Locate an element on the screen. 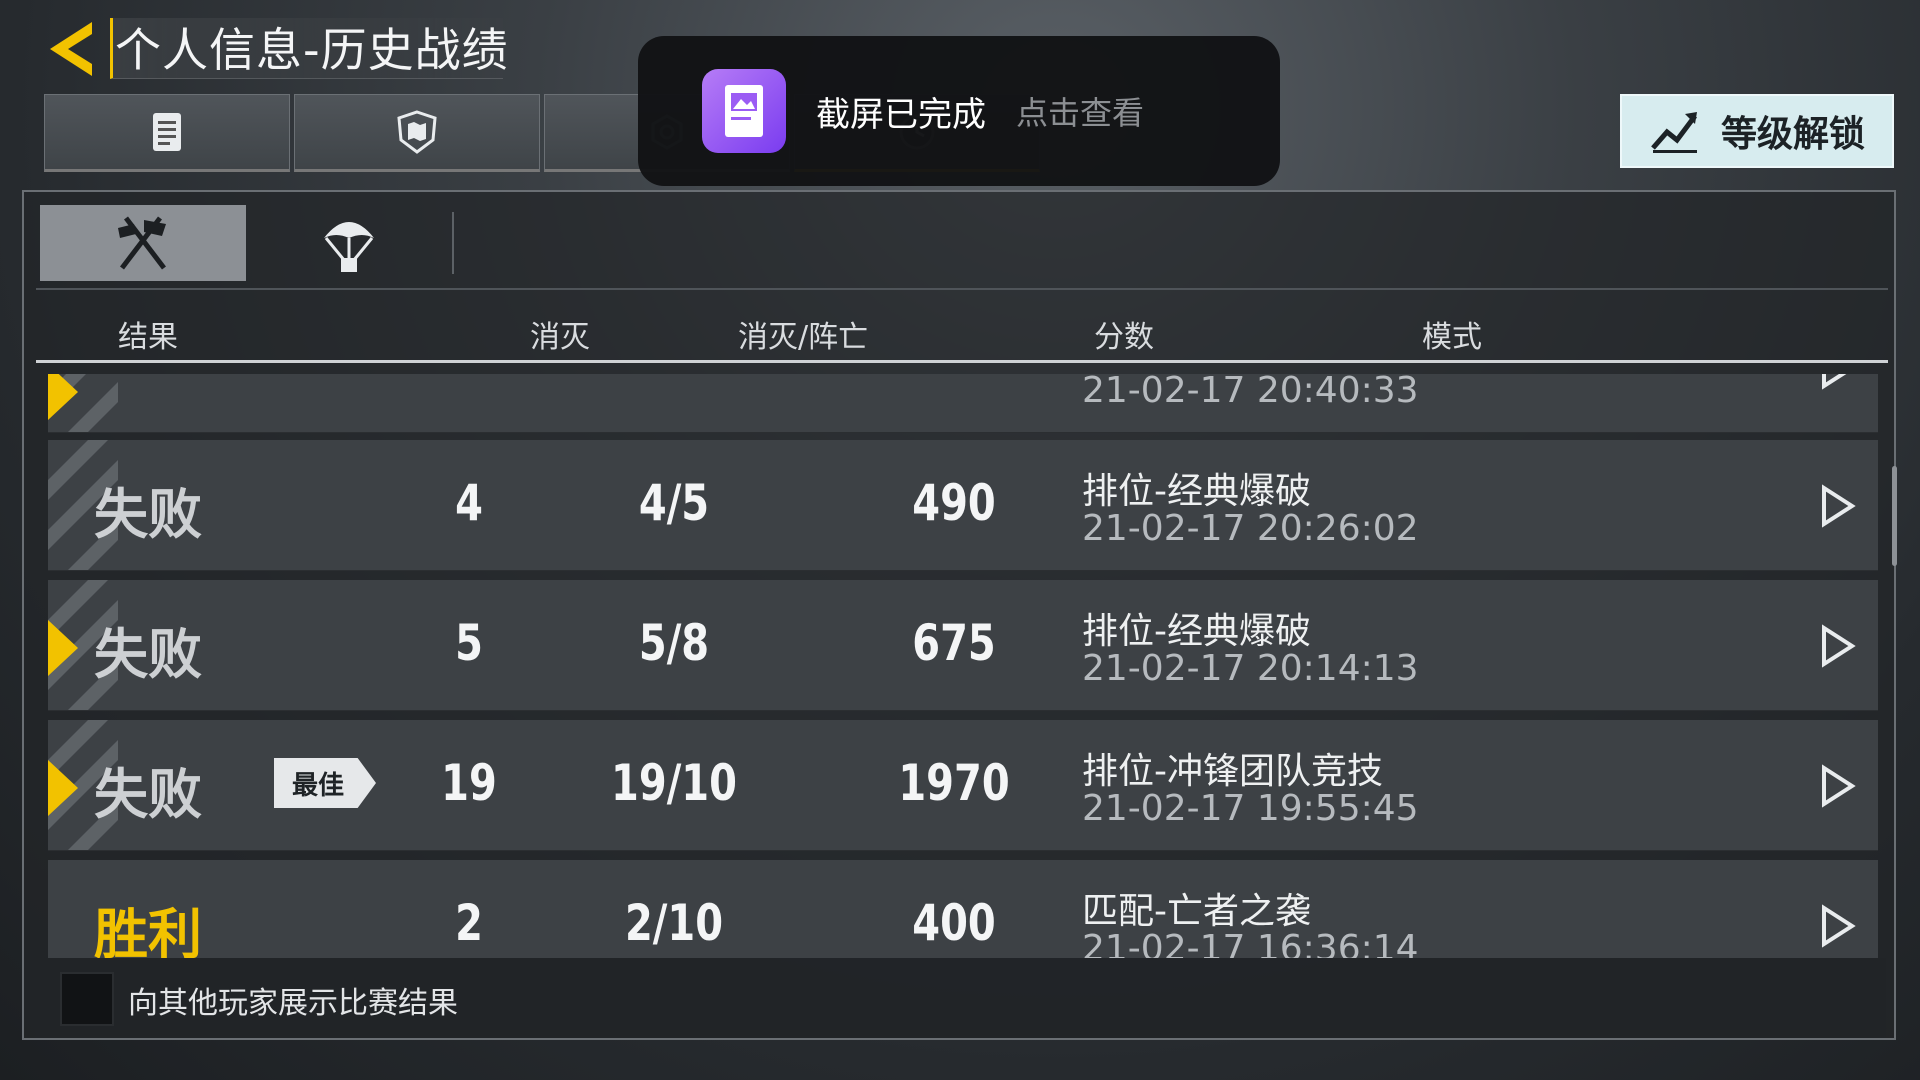 The image size is (1920, 1080). shield-map-icon is located at coordinates (417, 132).